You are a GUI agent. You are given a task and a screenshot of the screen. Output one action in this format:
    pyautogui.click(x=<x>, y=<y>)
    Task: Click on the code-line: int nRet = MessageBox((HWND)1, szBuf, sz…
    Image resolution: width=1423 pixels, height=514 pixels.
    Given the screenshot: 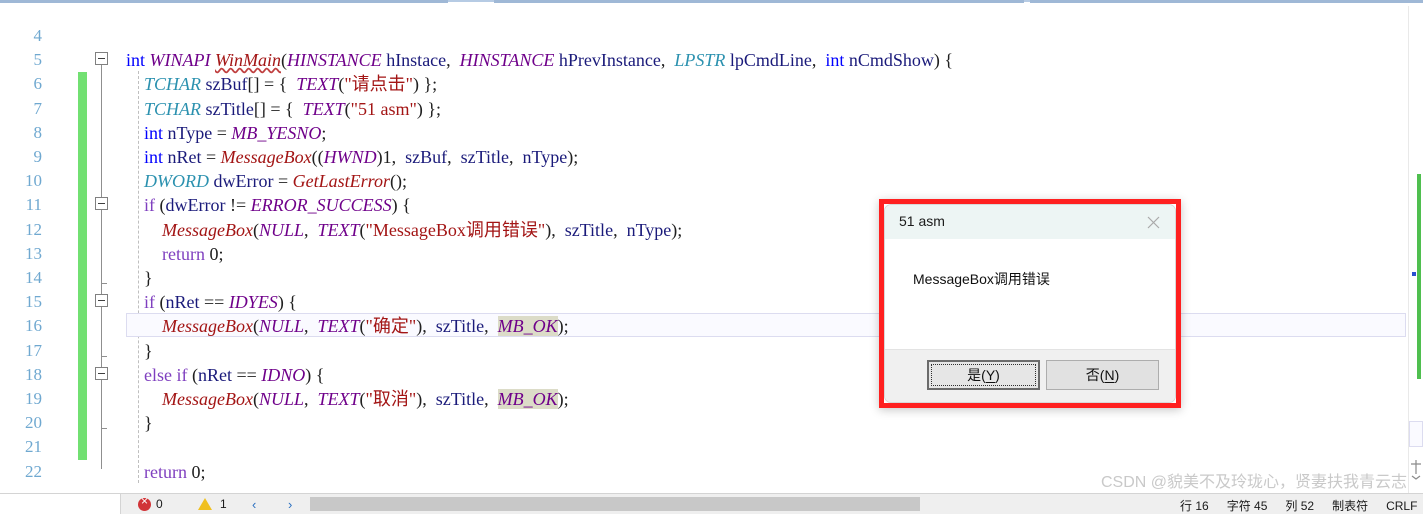 What is the action you would take?
    pyautogui.click(x=711, y=157)
    